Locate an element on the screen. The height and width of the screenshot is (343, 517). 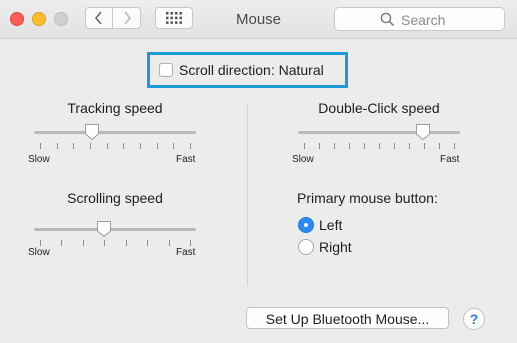
window-toolbar: Mouse is located at coordinates (258, 19).